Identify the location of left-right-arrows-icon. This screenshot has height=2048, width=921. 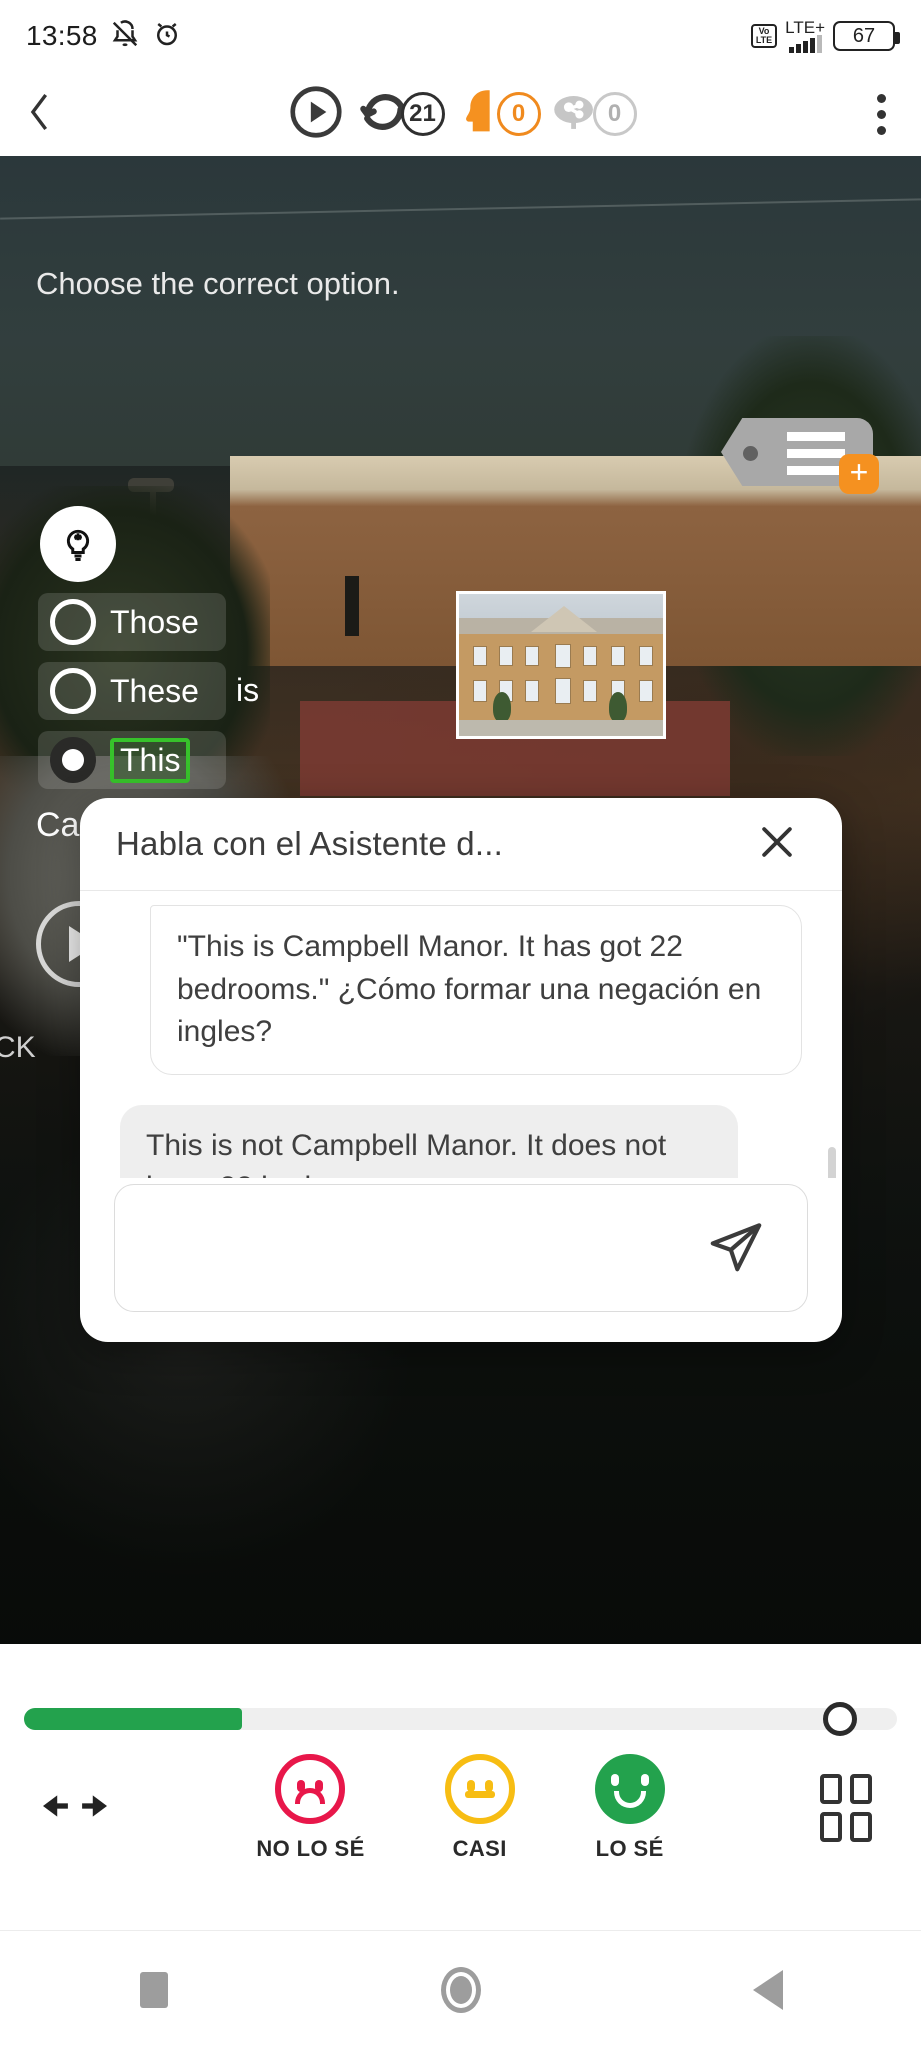
(75, 1808).